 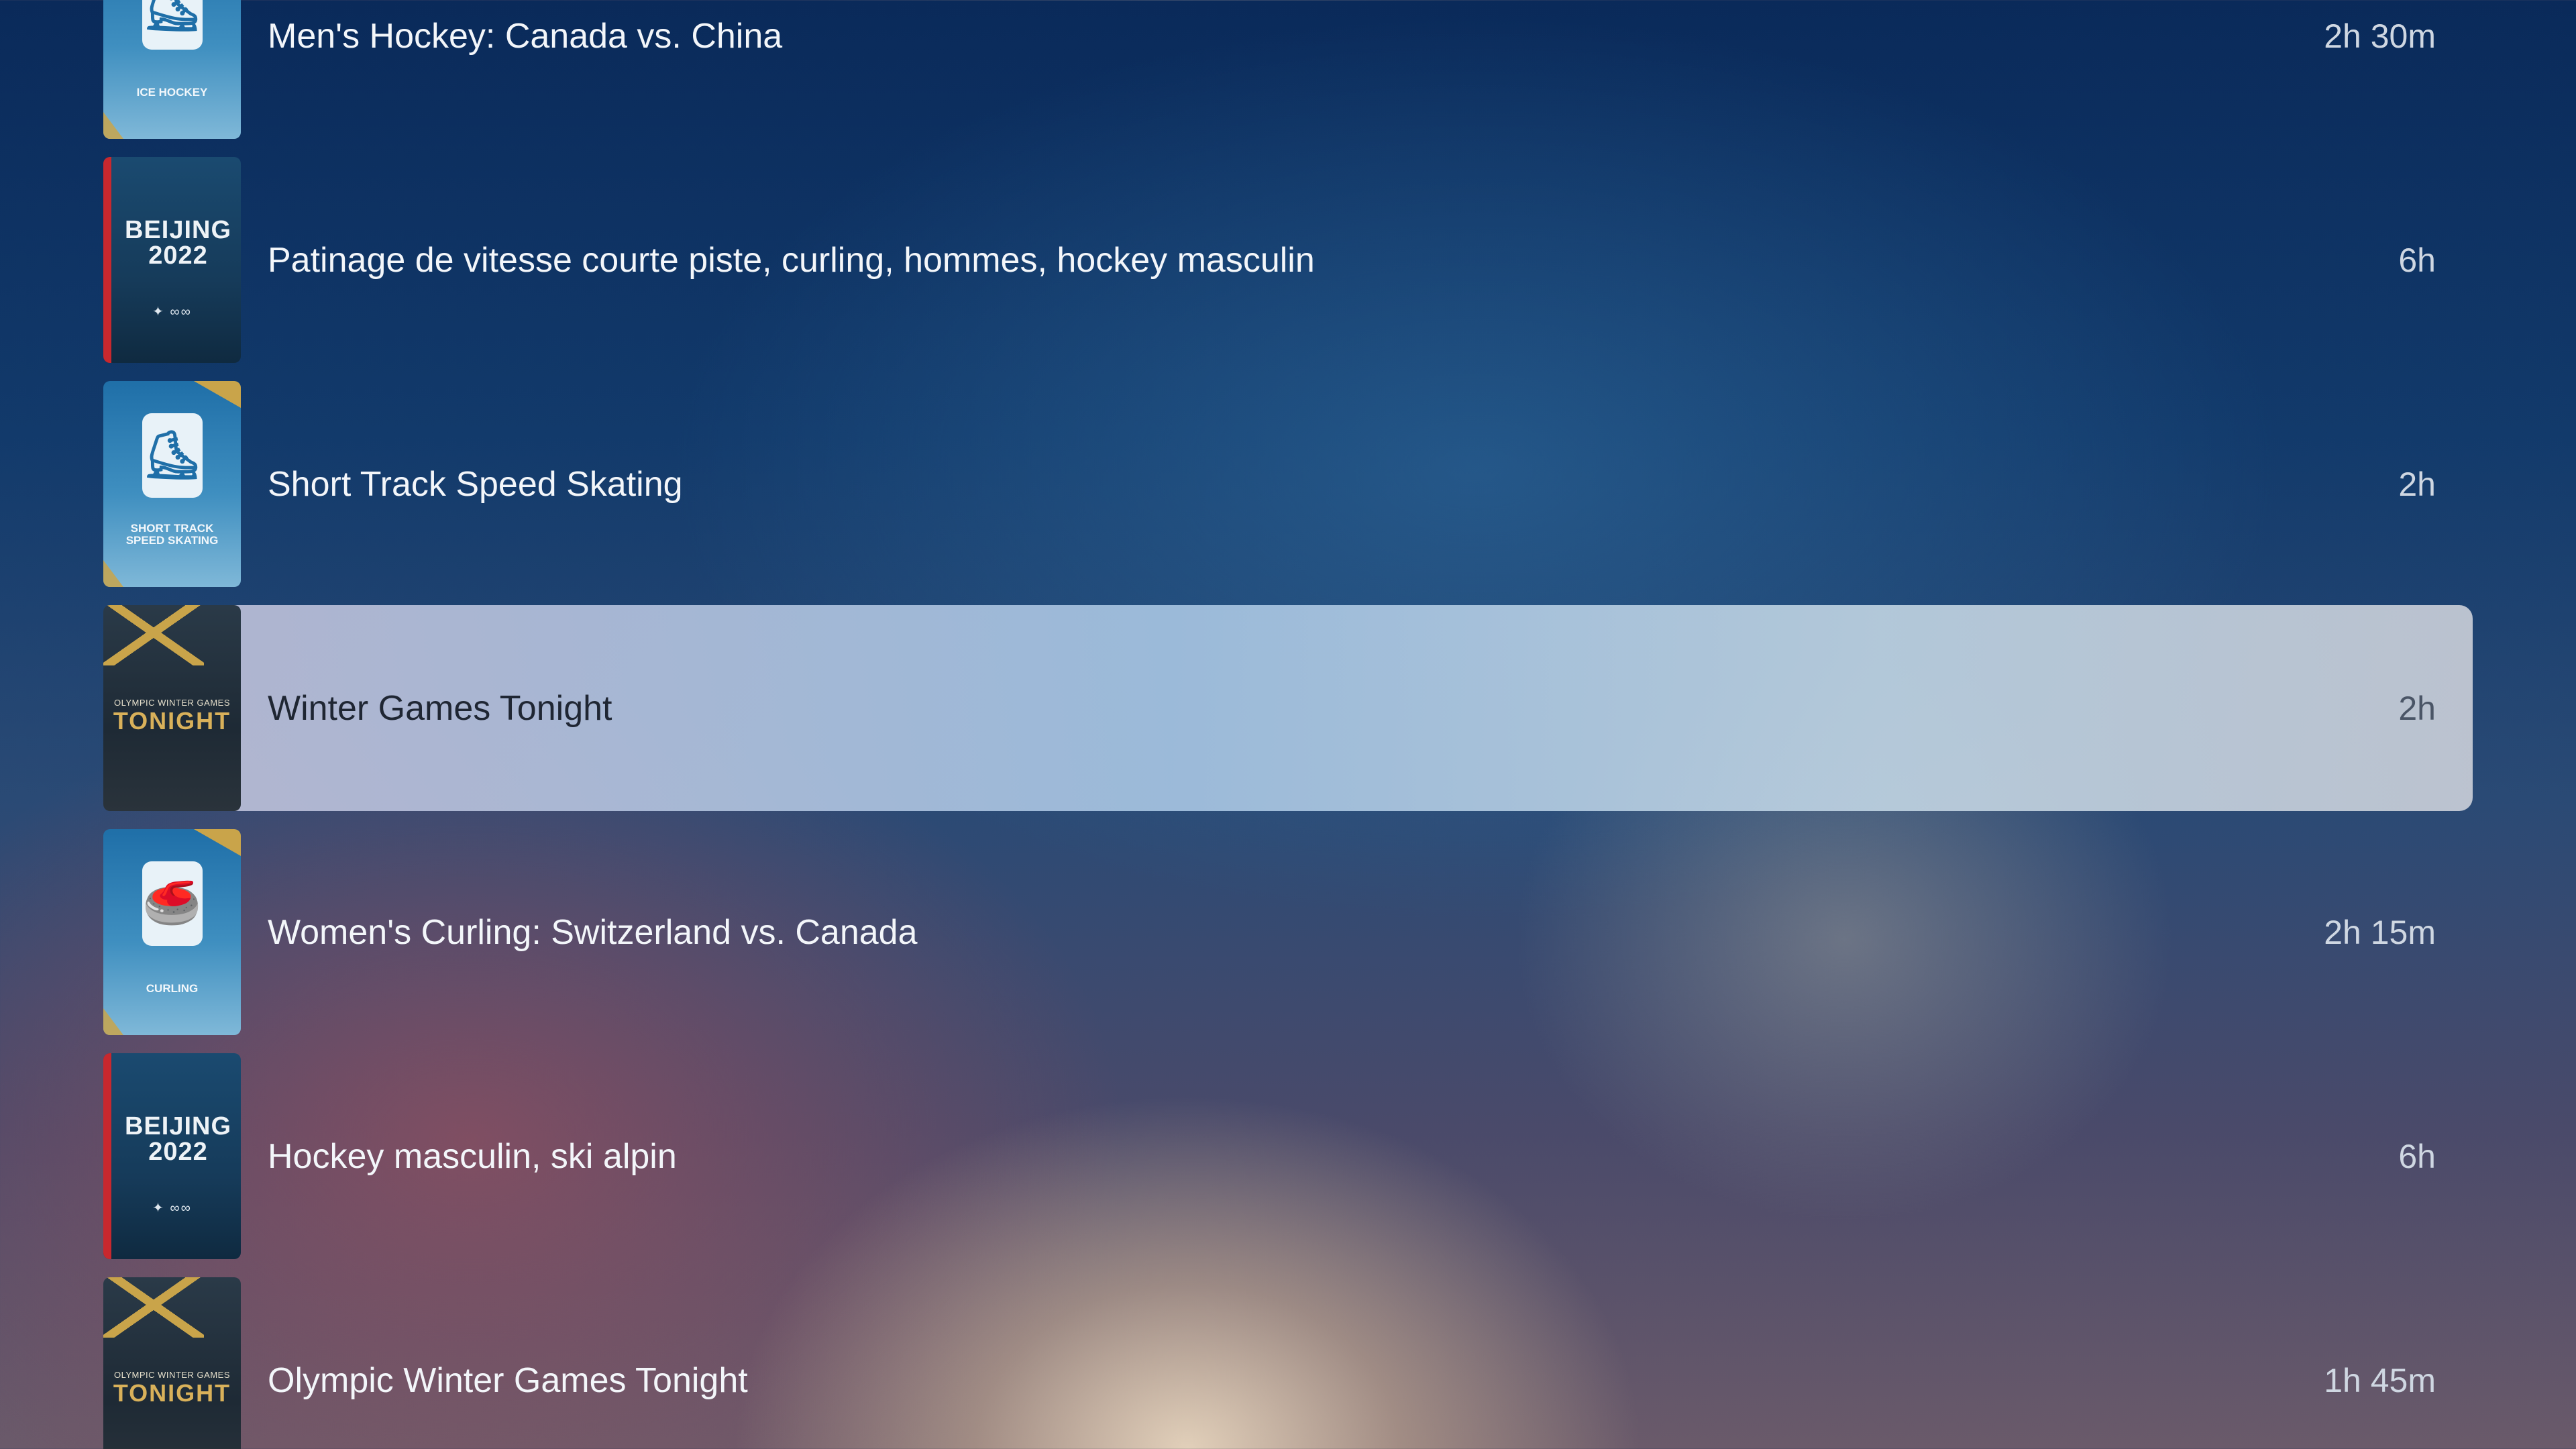 I want to click on program-title: Men's Hockey: Canada vs. China, so click(x=525, y=36).